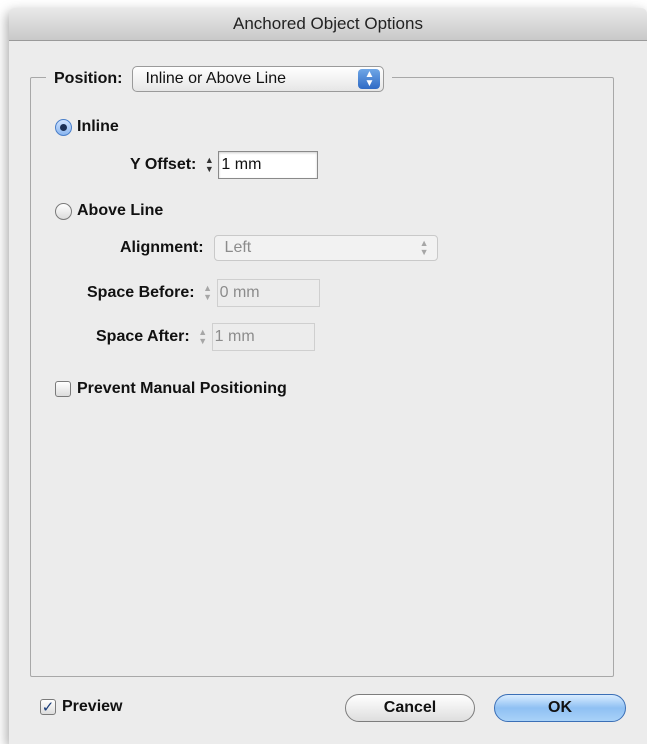  I want to click on space-after-field: 1 mm, so click(263, 337).